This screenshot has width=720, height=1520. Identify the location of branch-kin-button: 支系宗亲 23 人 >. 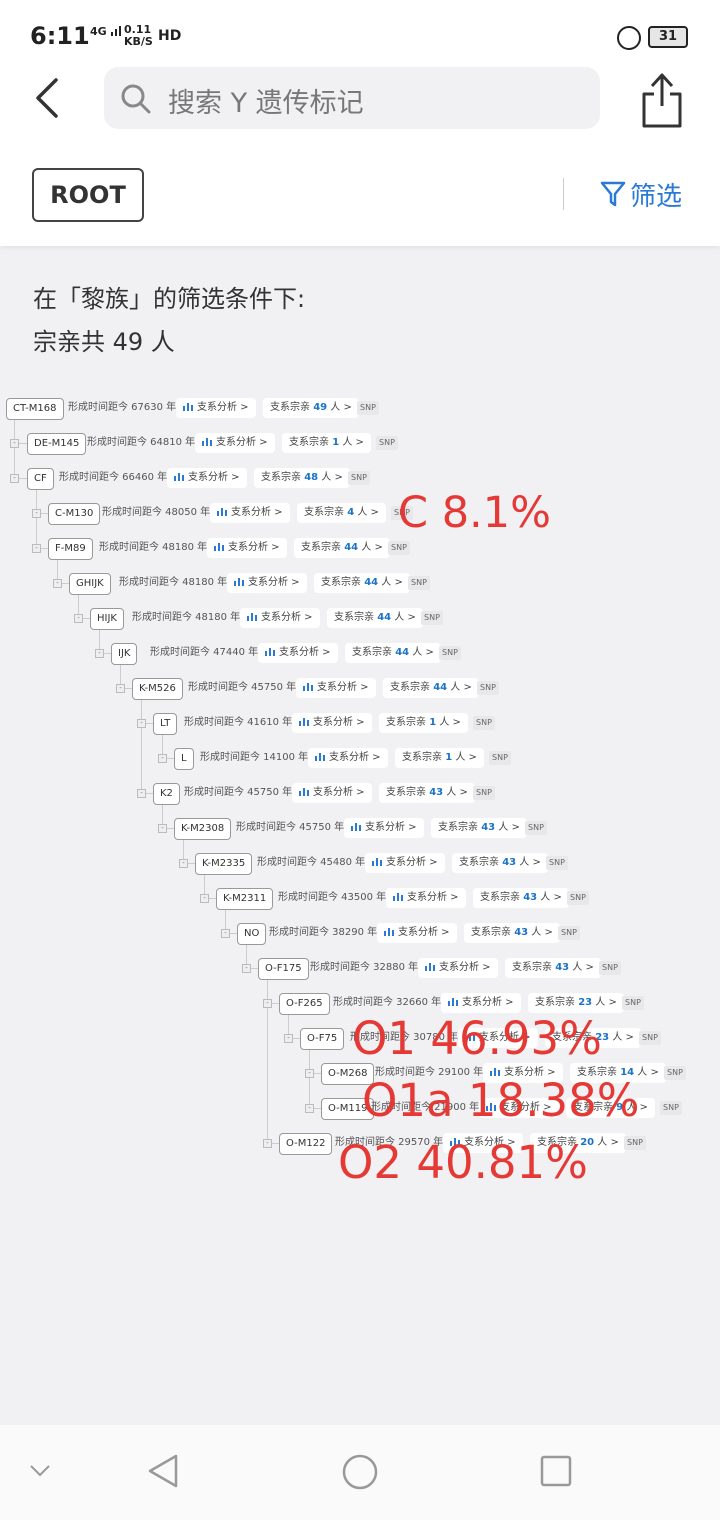
(576, 1003).